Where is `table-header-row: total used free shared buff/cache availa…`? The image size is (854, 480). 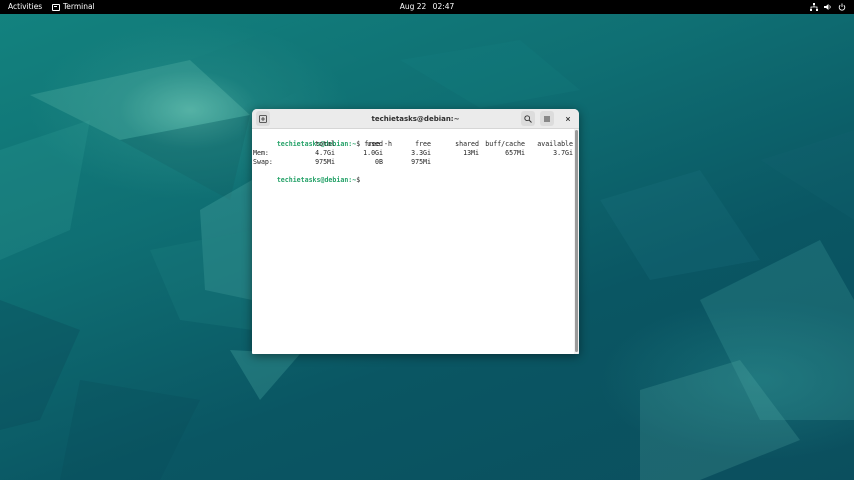 table-header-row: total used free shared buff/cache availa… is located at coordinates (414, 144).